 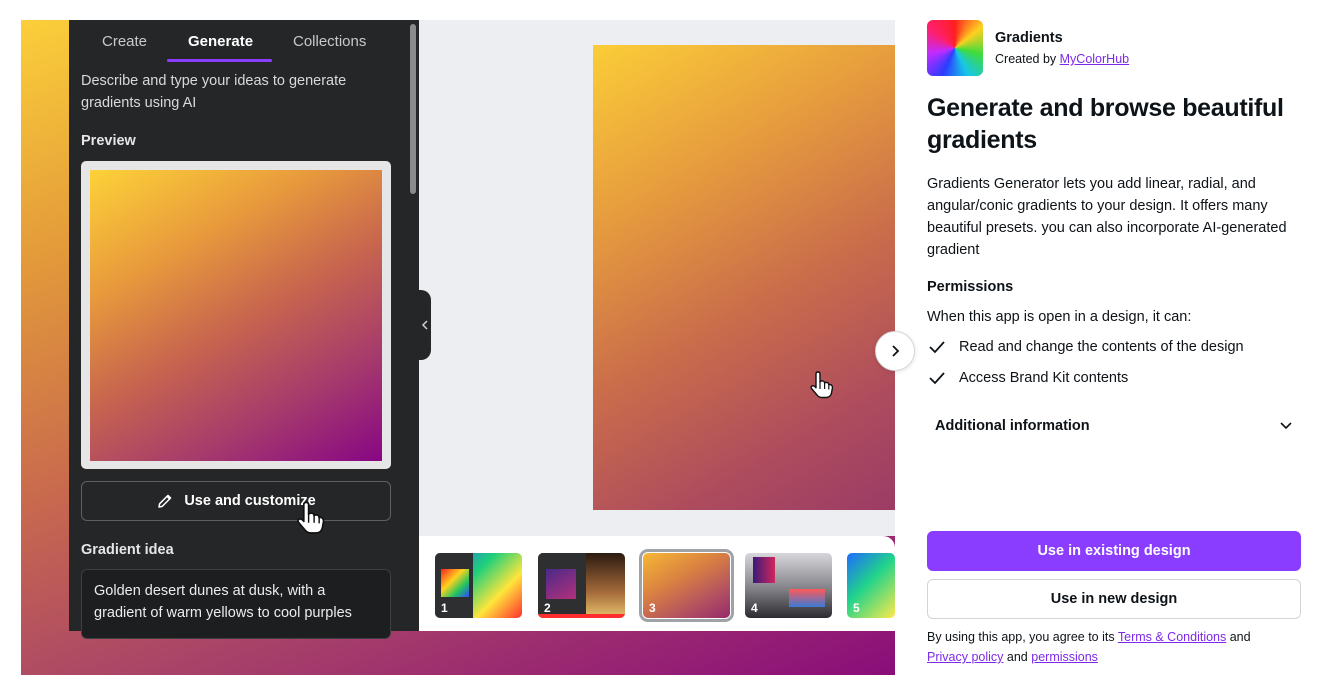 I want to click on chevron-left-icon, so click(x=424, y=325).